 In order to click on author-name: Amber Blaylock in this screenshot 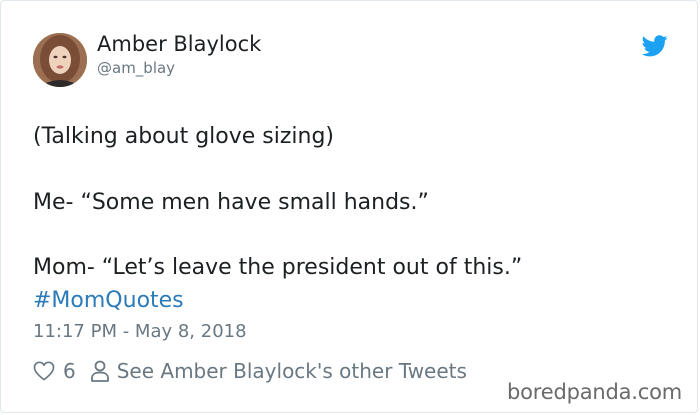, I will do `click(179, 44)`.